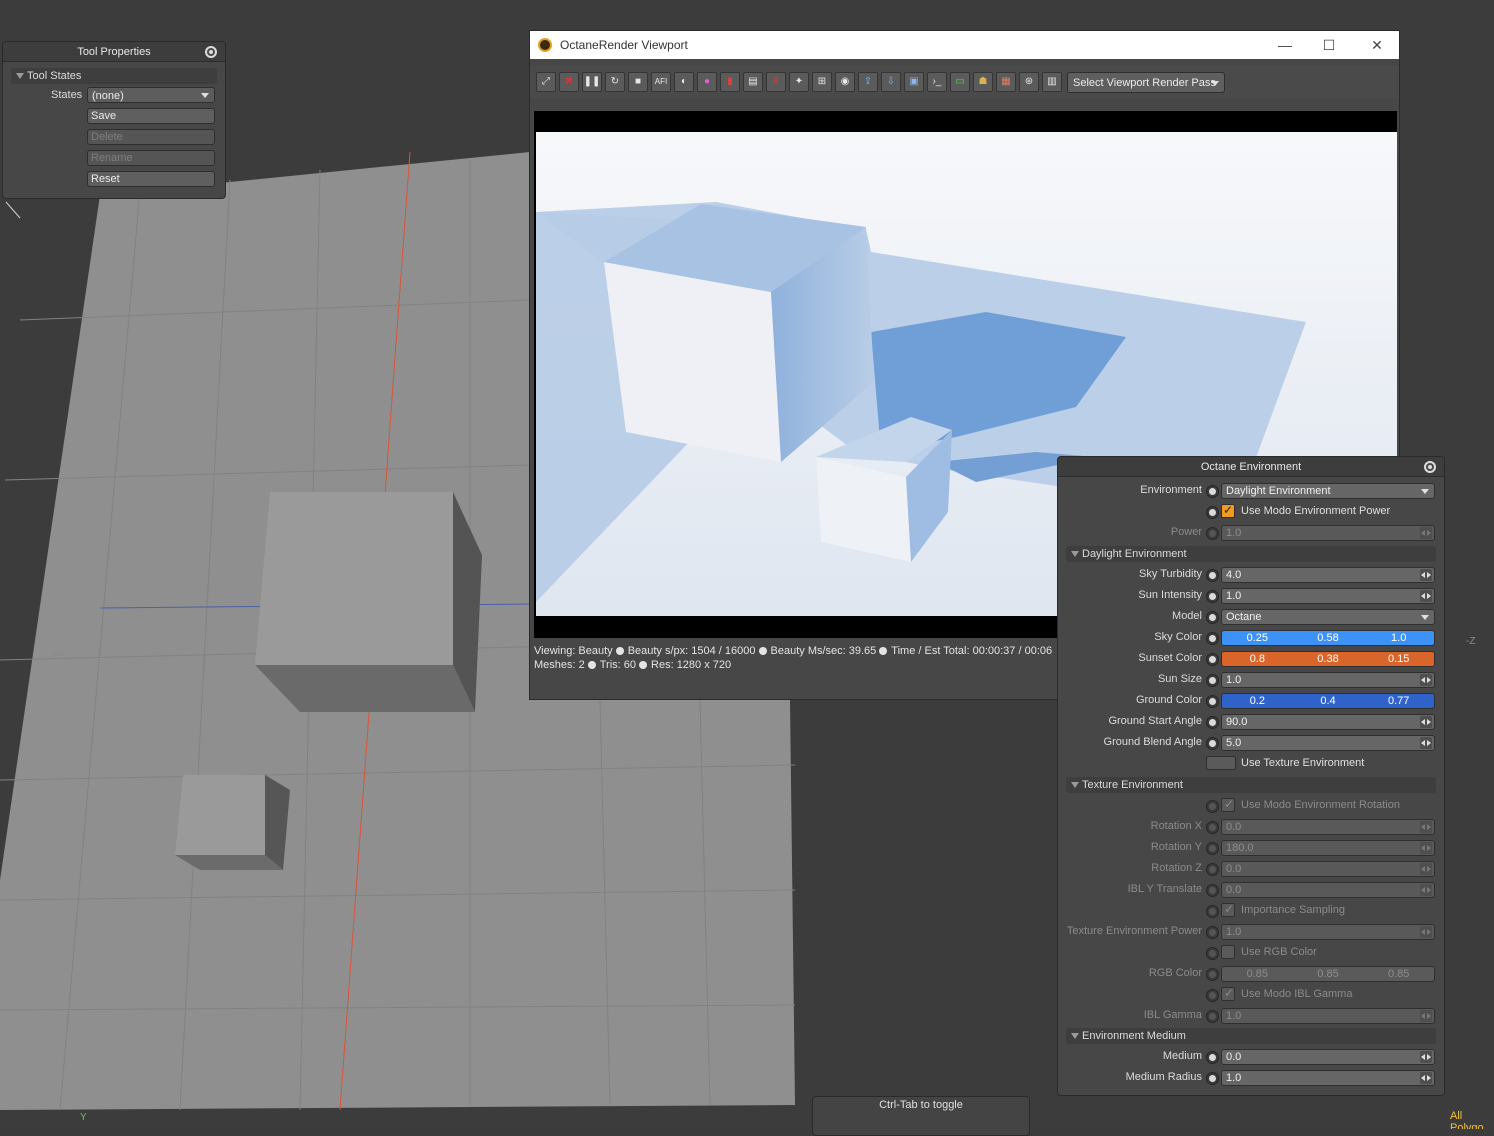 Image resolution: width=1494 pixels, height=1136 pixels. I want to click on paint-icon: ☗, so click(983, 82).